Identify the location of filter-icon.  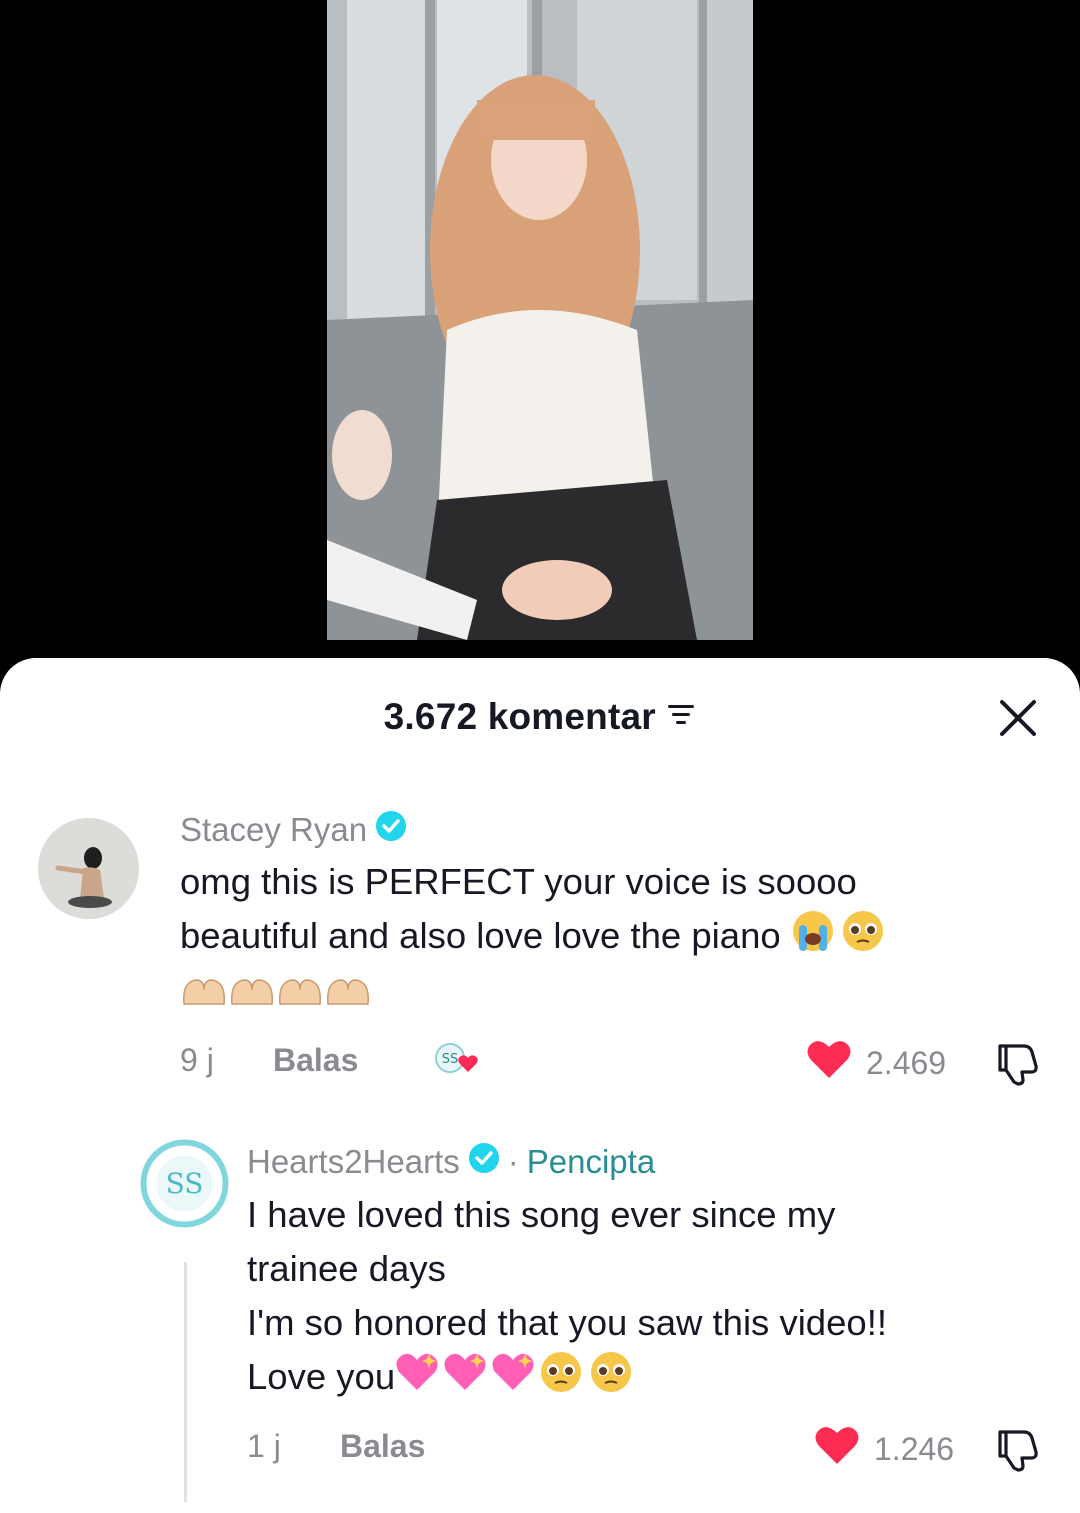
(681, 717).